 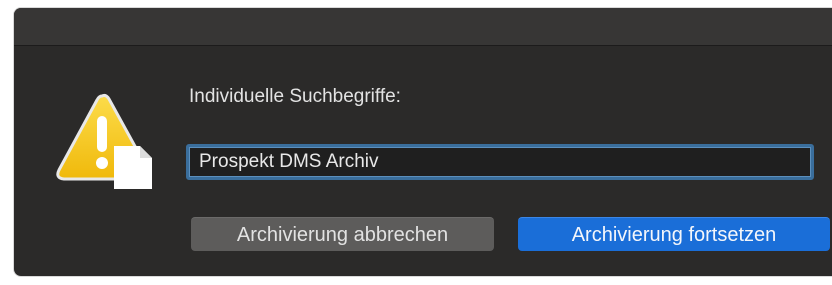 I want to click on title-bar, so click(x=423, y=27).